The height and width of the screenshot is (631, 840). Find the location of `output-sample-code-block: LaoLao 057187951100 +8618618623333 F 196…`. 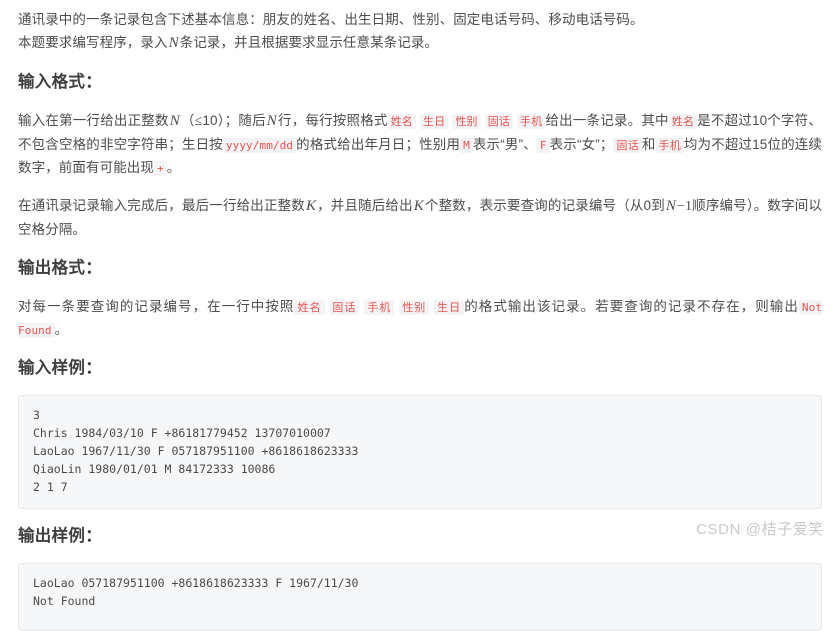

output-sample-code-block: LaoLao 057187951100 +8618618623333 F 196… is located at coordinates (420, 597).